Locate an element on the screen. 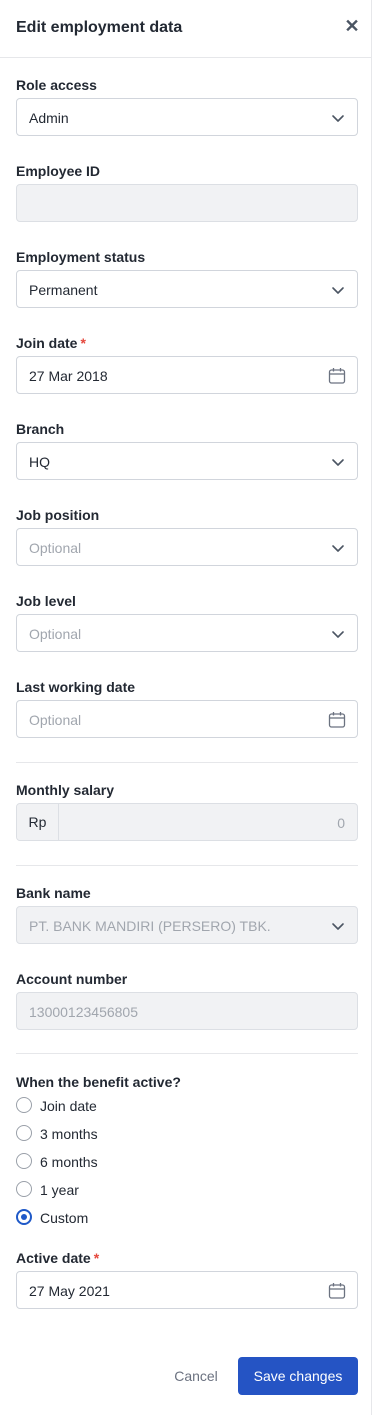 Image resolution: width=372 pixels, height=1415 pixels. panel-header: Edit employment data ✕ is located at coordinates (186, 29).